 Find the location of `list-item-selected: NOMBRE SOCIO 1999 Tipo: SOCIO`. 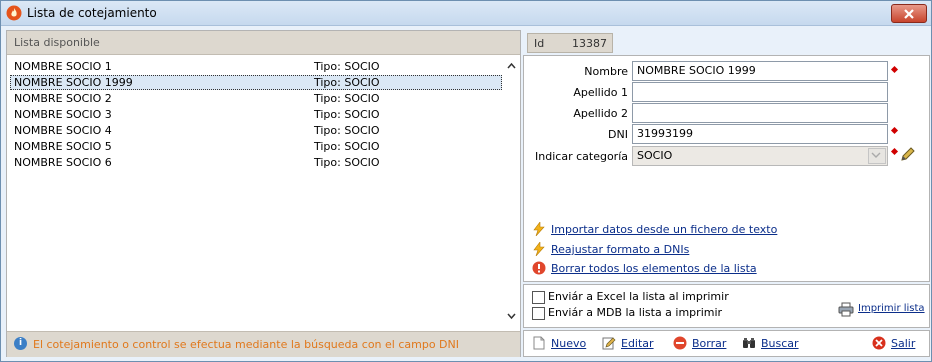

list-item-selected: NOMBRE SOCIO 1999 Tipo: SOCIO is located at coordinates (256, 82).